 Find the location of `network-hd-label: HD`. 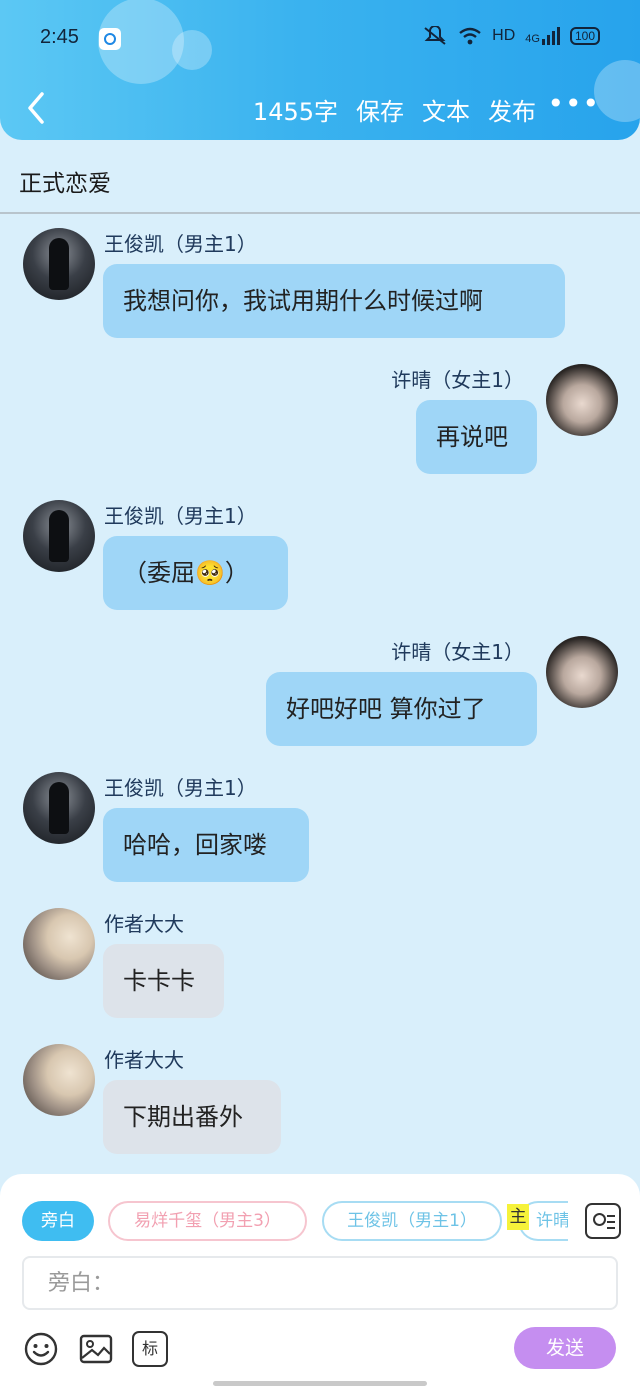

network-hd-label: HD is located at coordinates (504, 35).